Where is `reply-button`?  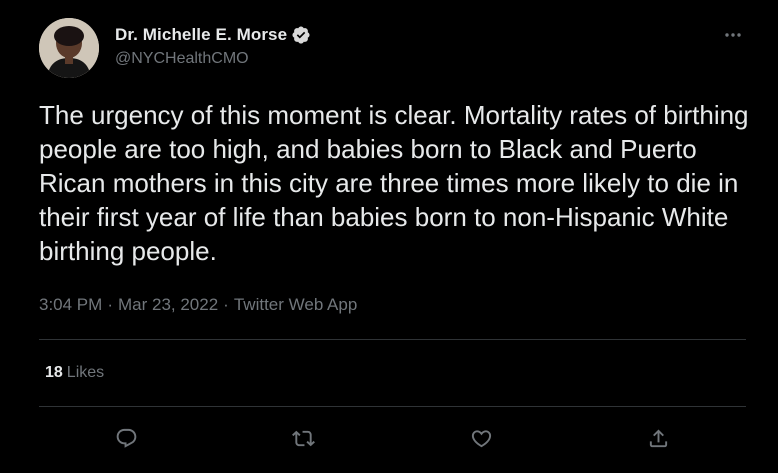
reply-button is located at coordinates (126, 438).